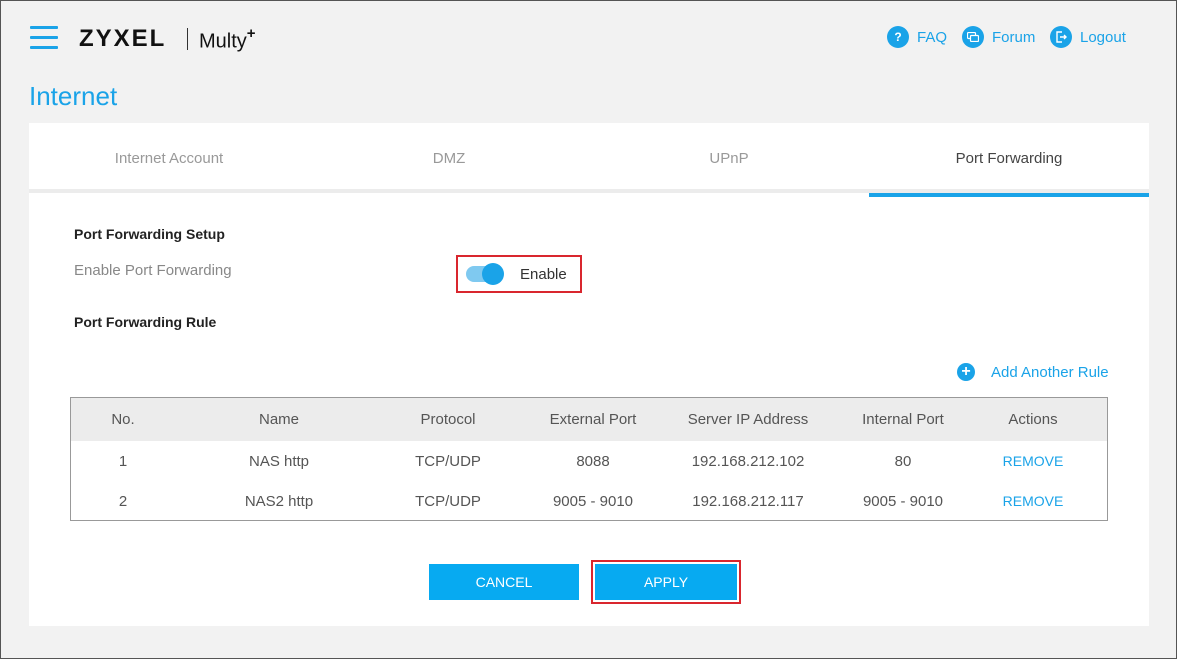 The height and width of the screenshot is (659, 1177). I want to click on header-actions: Actions, so click(1033, 419).